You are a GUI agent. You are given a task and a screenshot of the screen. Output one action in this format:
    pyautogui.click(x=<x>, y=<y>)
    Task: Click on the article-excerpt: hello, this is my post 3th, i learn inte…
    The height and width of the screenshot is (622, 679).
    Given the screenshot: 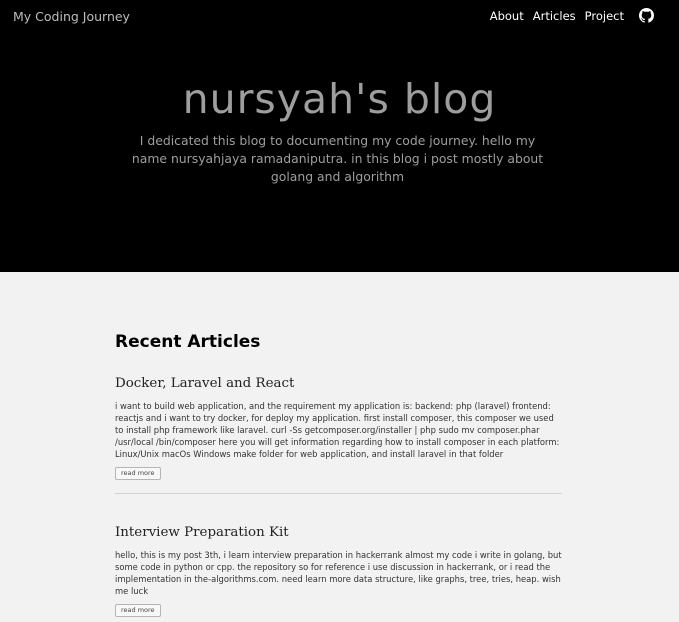 What is the action you would take?
    pyautogui.click(x=338, y=573)
    